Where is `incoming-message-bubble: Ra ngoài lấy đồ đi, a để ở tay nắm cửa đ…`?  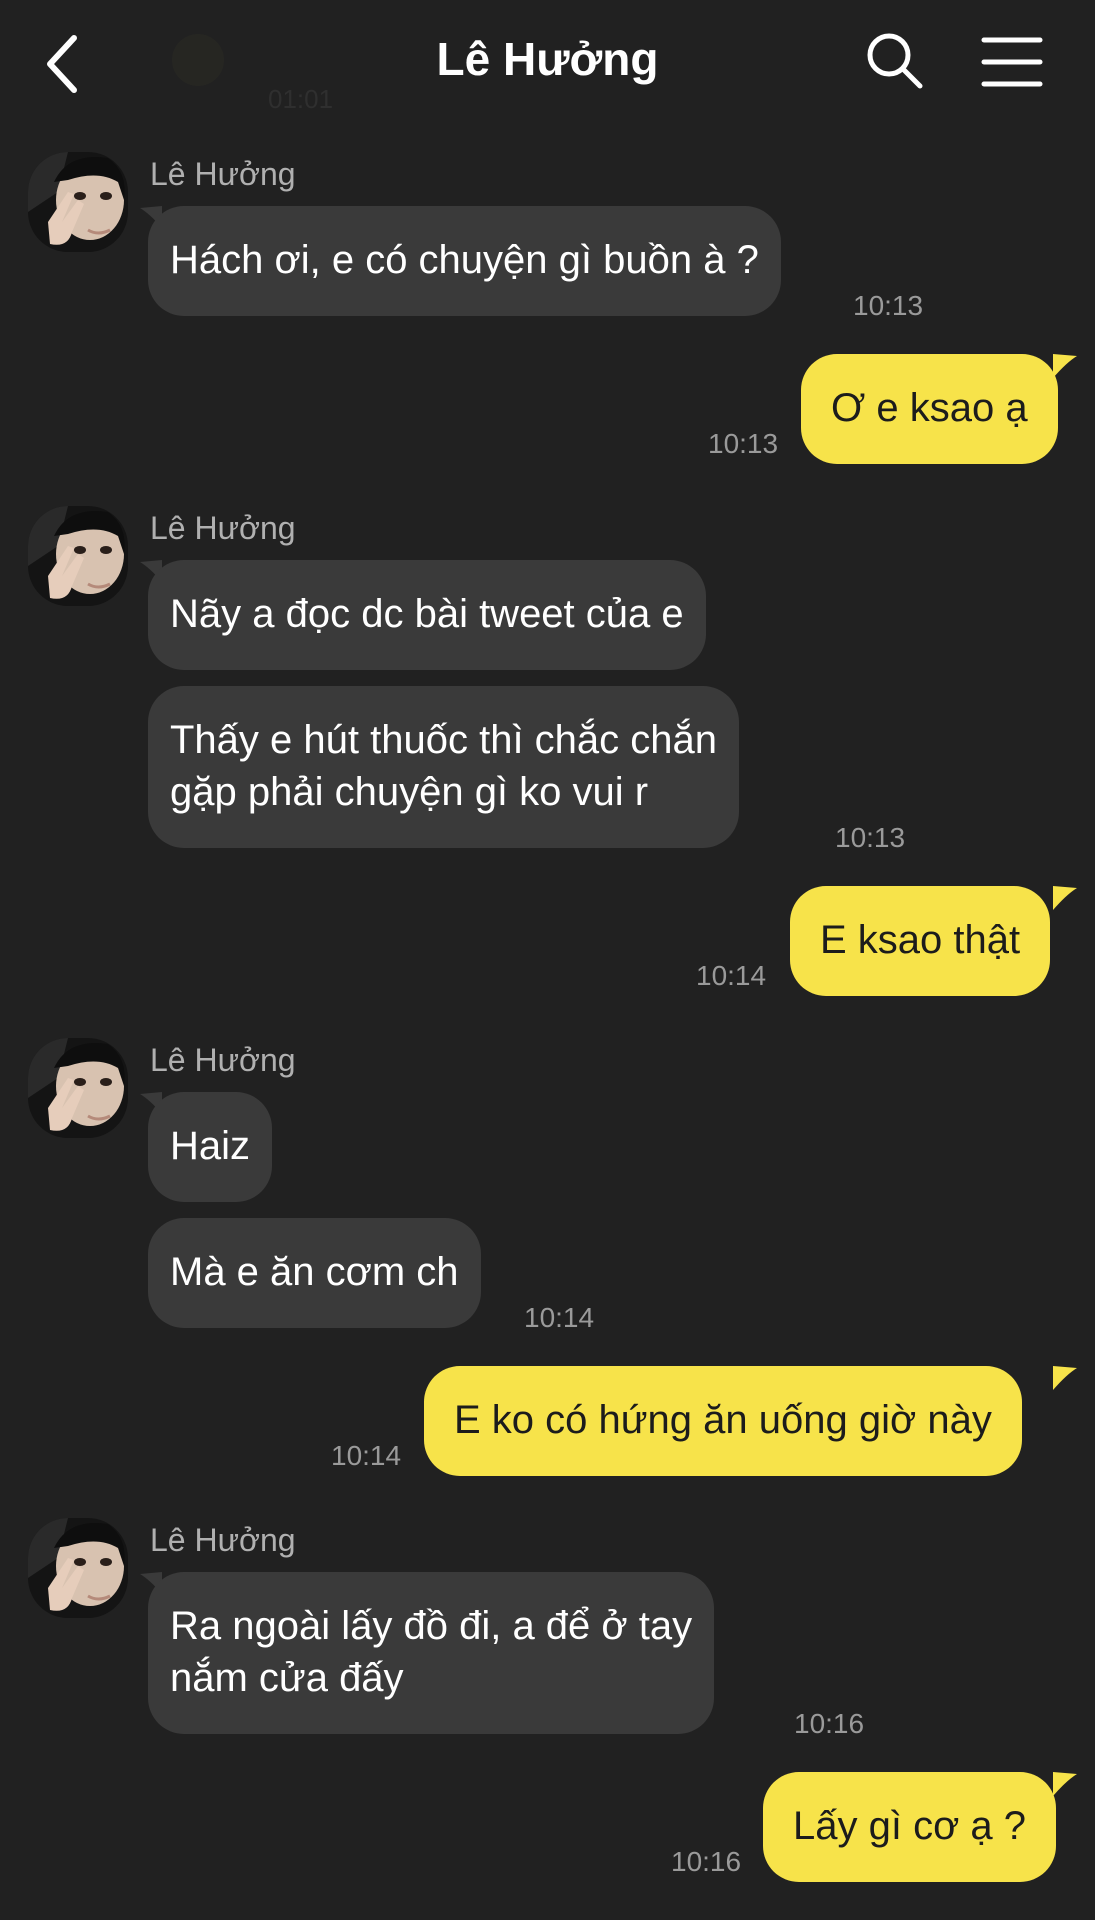
incoming-message-bubble: Ra ngoài lấy đồ đi, a để ở tay nắm cửa đ… is located at coordinates (431, 1653).